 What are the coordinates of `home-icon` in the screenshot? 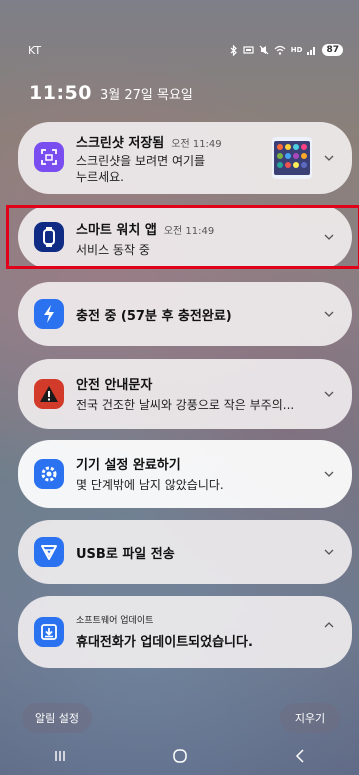 It's located at (180, 756).